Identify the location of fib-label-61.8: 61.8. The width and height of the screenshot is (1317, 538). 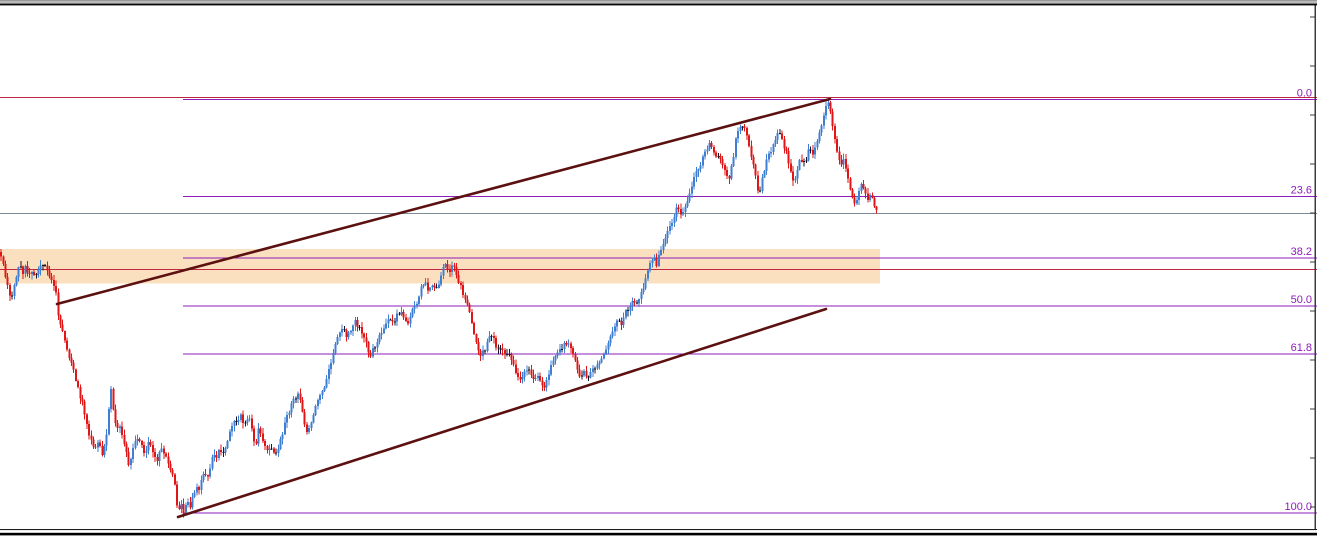
(1301, 348).